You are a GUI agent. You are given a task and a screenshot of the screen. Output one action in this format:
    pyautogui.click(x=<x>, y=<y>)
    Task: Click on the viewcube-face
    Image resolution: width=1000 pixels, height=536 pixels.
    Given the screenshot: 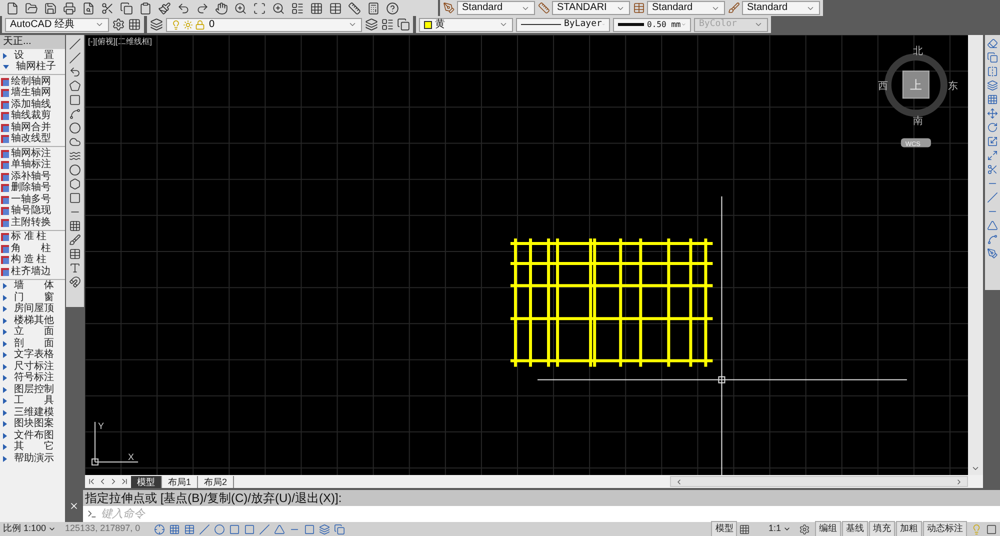 What is the action you would take?
    pyautogui.click(x=916, y=84)
    